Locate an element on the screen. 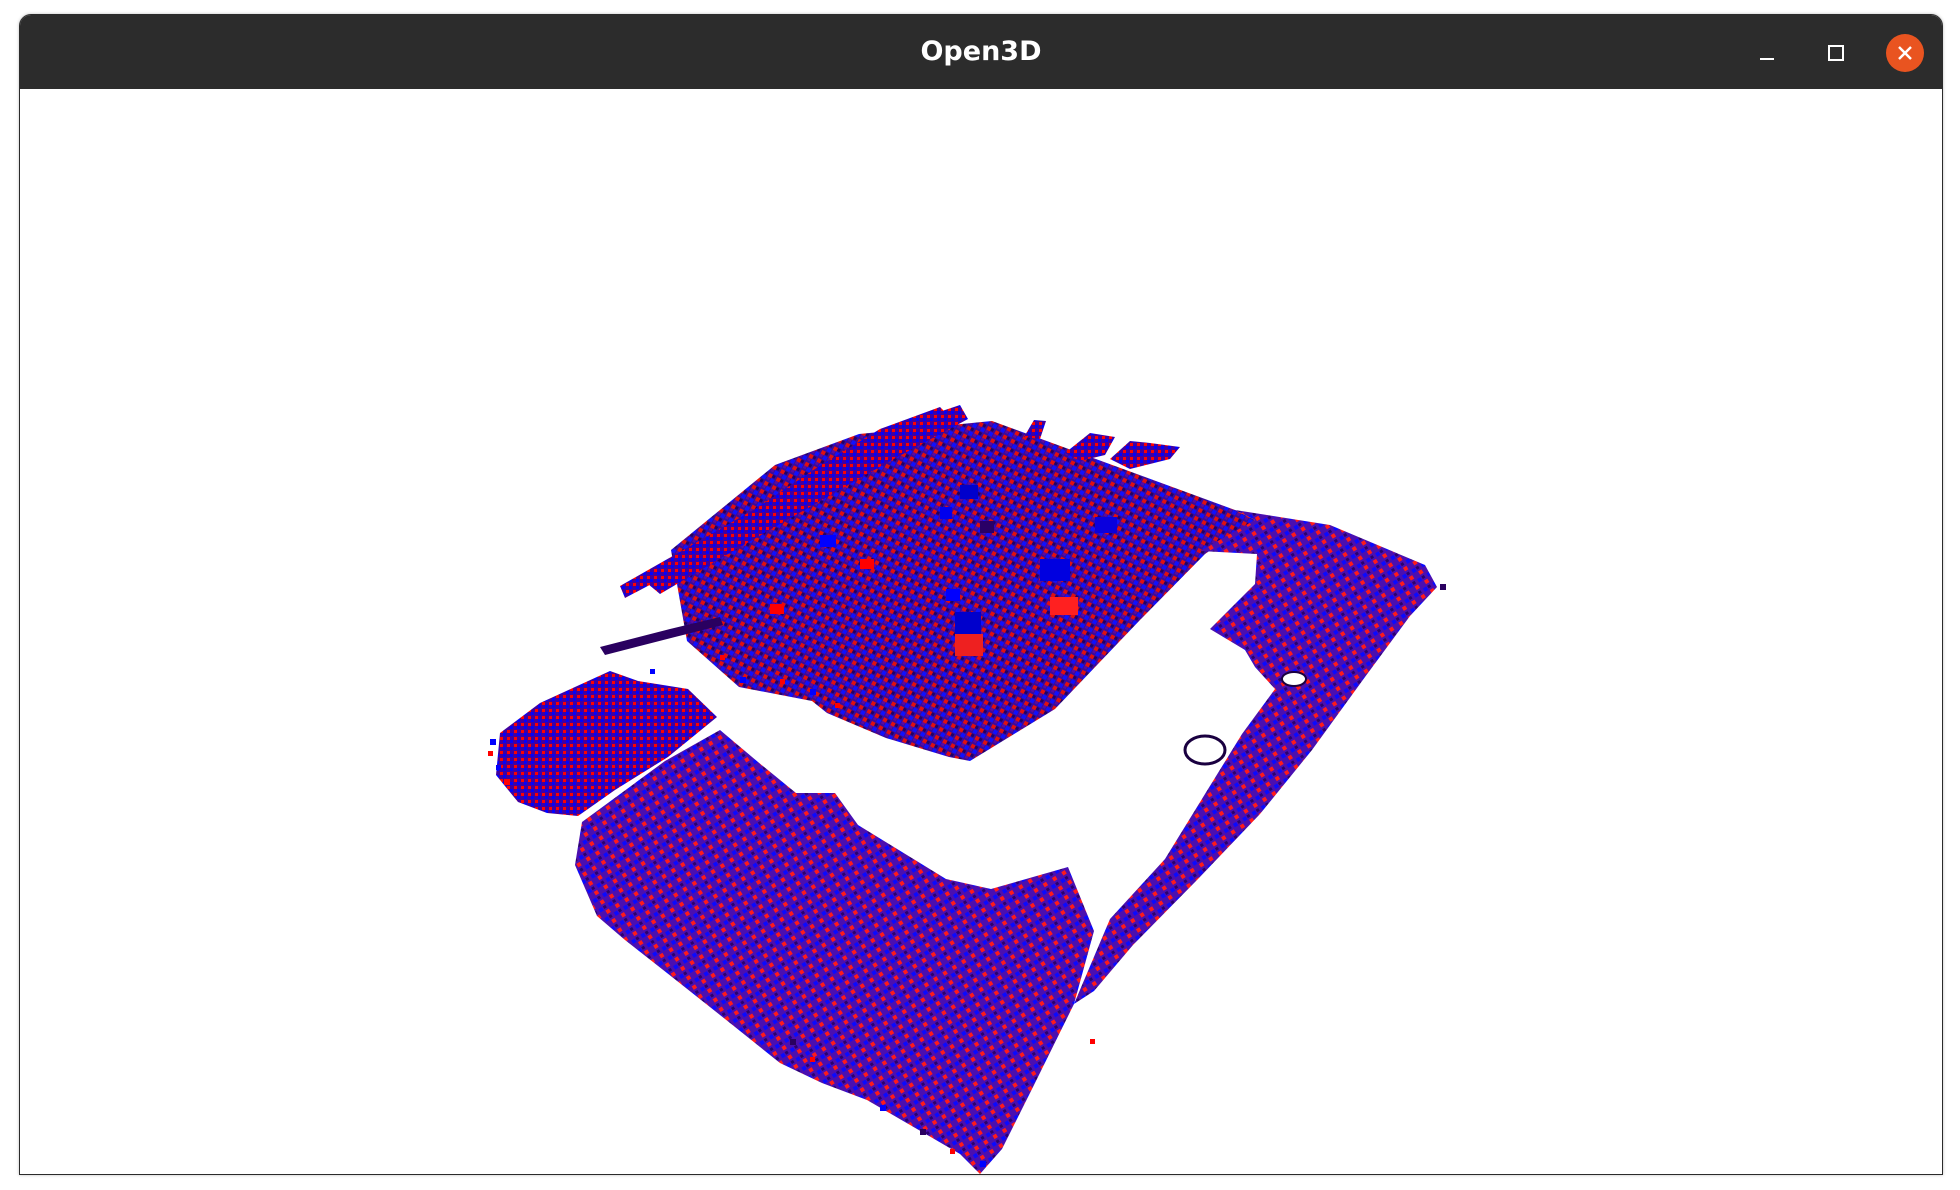 This screenshot has width=1960, height=1190. minimize-icon is located at coordinates (1767, 59).